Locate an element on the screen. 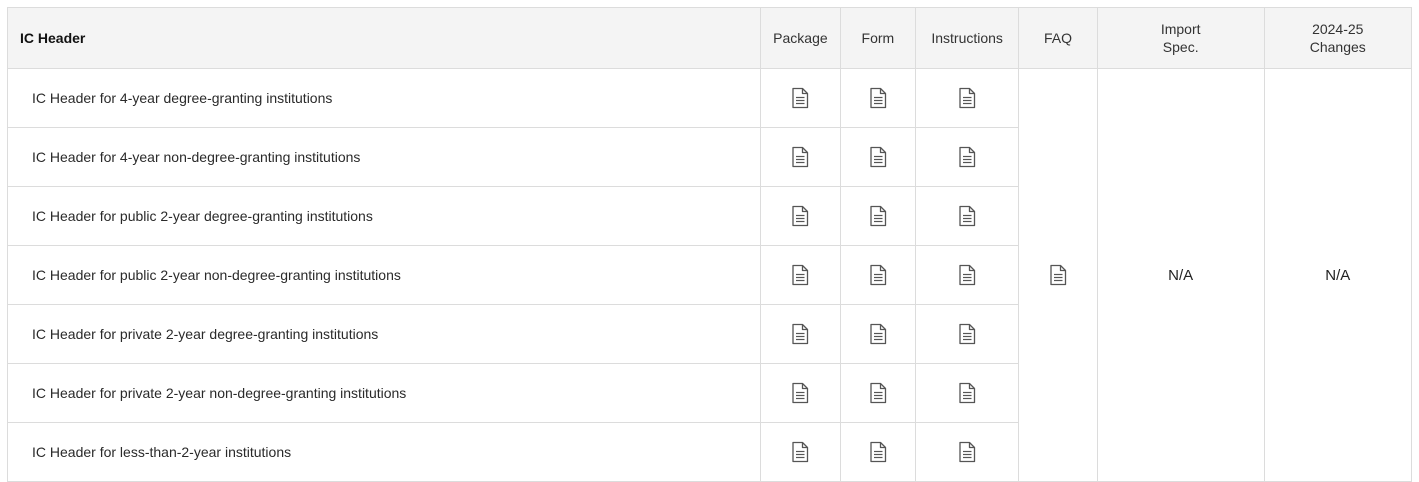 This screenshot has height=482, width=1419. column-header-package: Package is located at coordinates (800, 38).